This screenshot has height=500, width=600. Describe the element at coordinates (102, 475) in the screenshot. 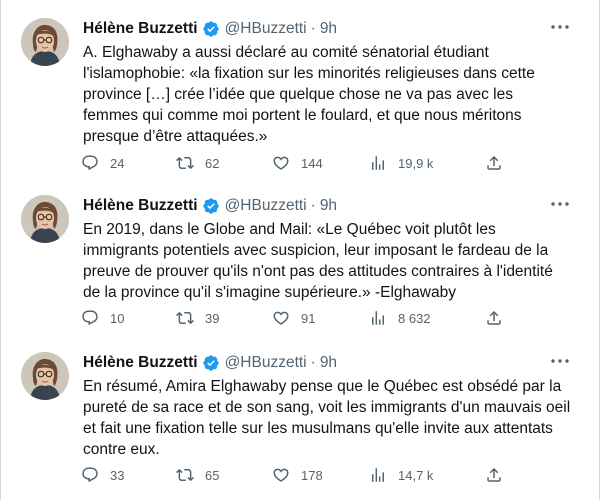

I see `reply-button: 33` at that location.